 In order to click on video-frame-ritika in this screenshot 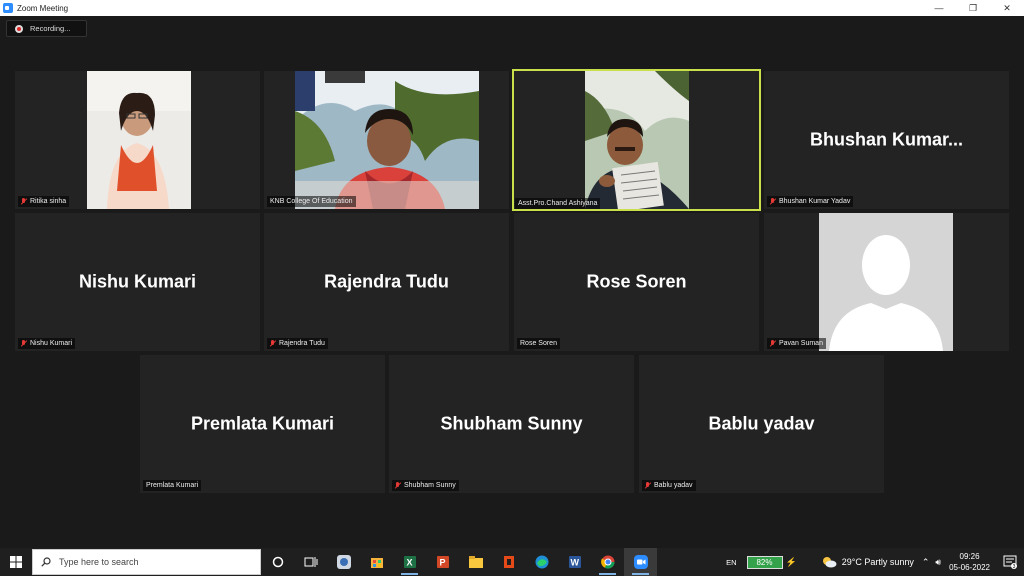, I will do `click(139, 140)`.